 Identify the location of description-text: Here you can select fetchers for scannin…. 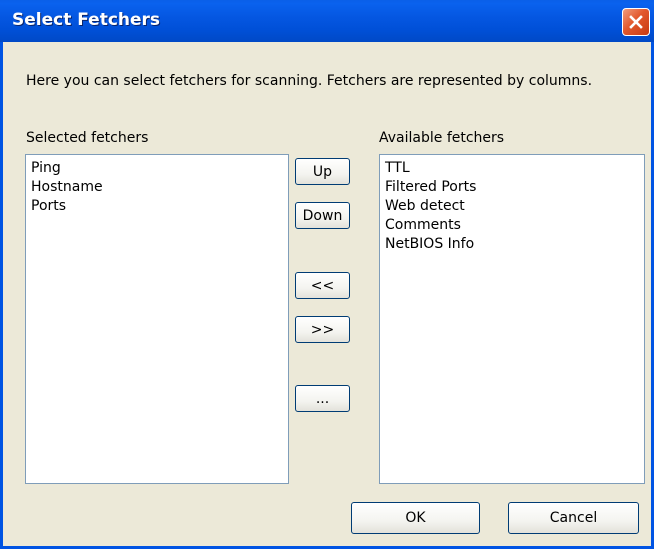
(309, 81).